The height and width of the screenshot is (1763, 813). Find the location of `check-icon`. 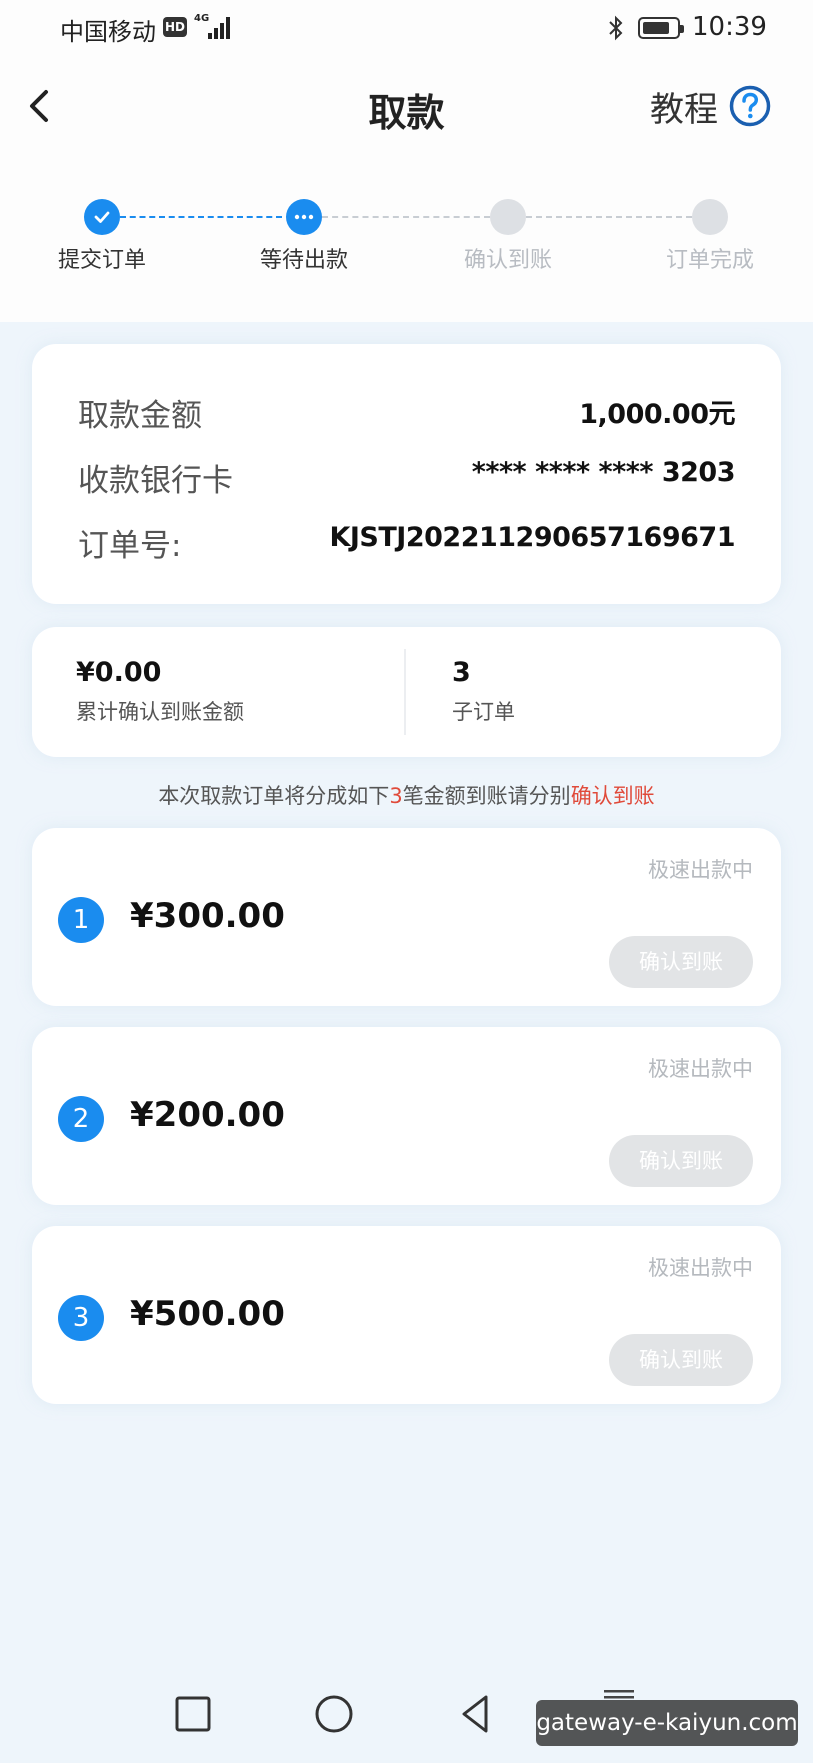

check-icon is located at coordinates (102, 217).